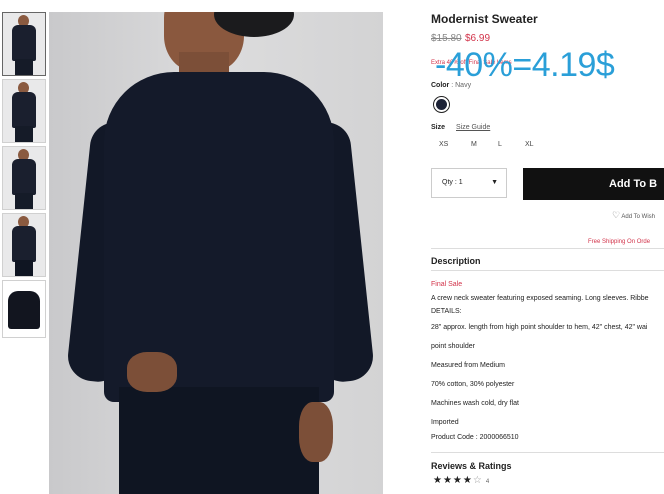 The height and width of the screenshot is (494, 664). What do you see at coordinates (440, 85) in the screenshot?
I see `color-label: Color` at bounding box center [440, 85].